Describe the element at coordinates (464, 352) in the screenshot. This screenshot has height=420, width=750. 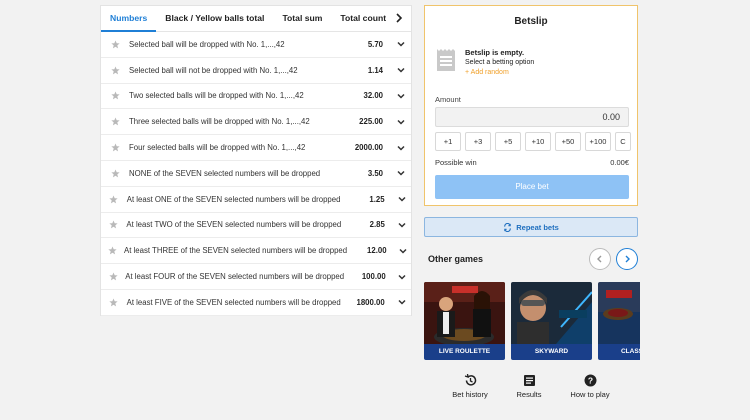
I see `game-name: LIVE ROULETTE` at that location.